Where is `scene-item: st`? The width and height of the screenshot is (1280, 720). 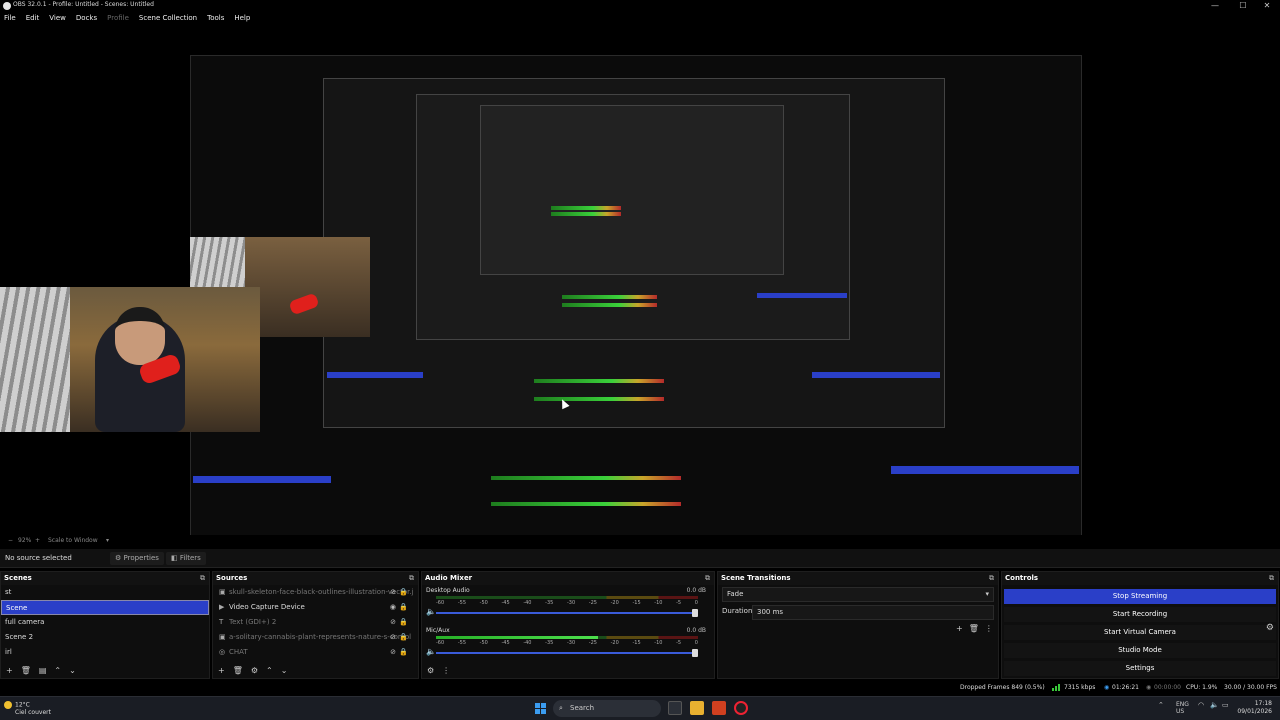 scene-item: st is located at coordinates (105, 592).